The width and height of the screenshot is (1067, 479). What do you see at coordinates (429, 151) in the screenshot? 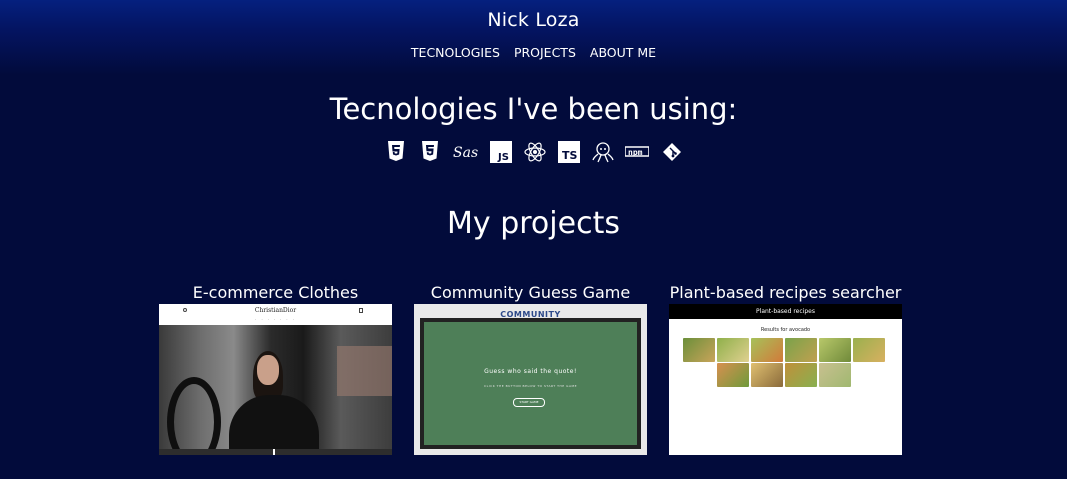
I see `css3-icon` at bounding box center [429, 151].